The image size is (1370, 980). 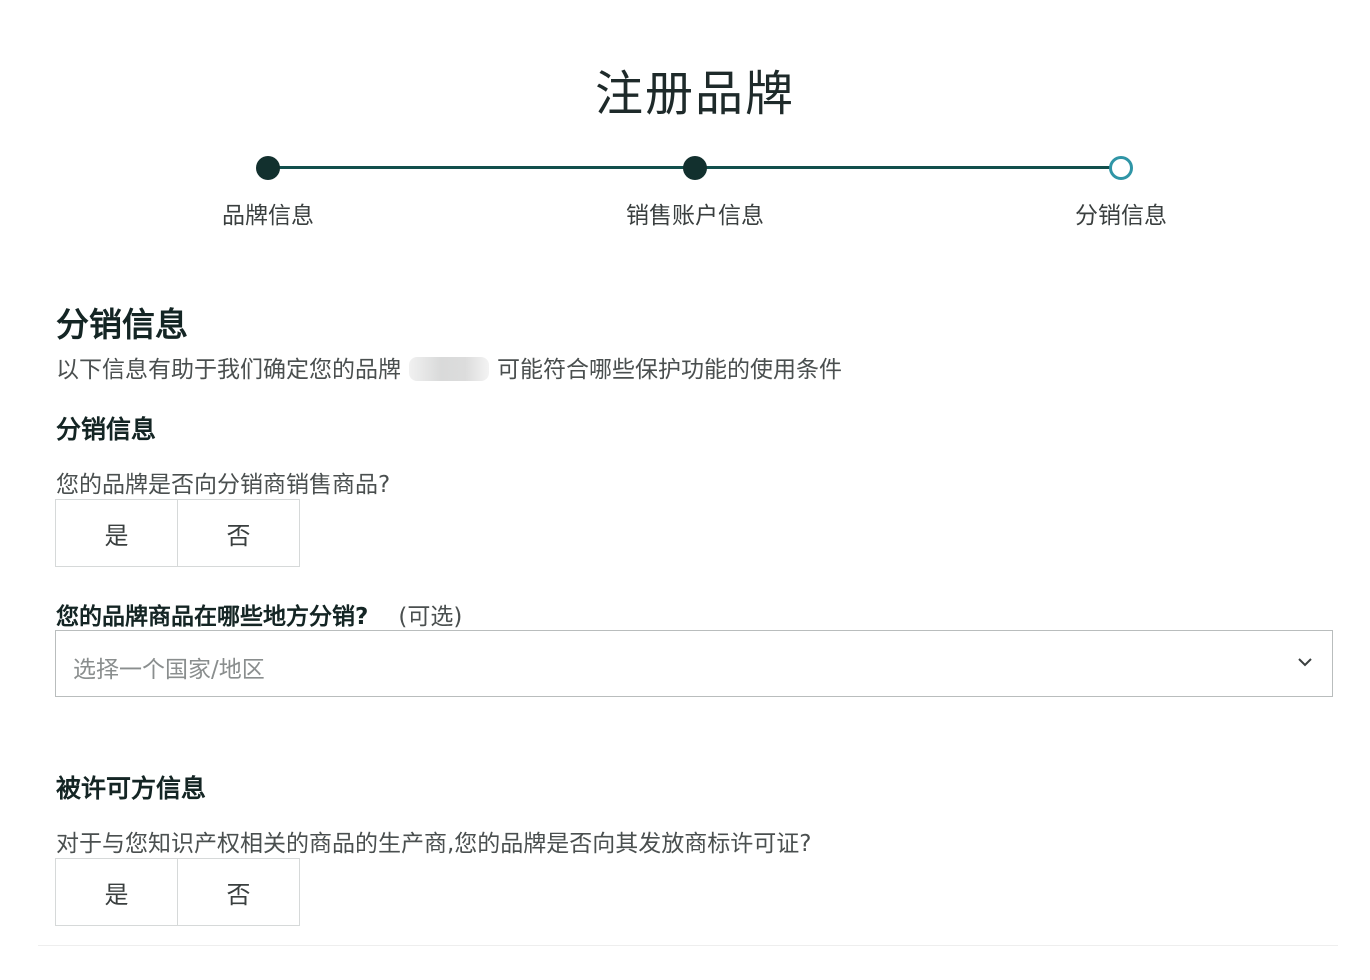 What do you see at coordinates (223, 485) in the screenshot?
I see `distribution-question: 您的品牌是否向分销商销售商品?` at bounding box center [223, 485].